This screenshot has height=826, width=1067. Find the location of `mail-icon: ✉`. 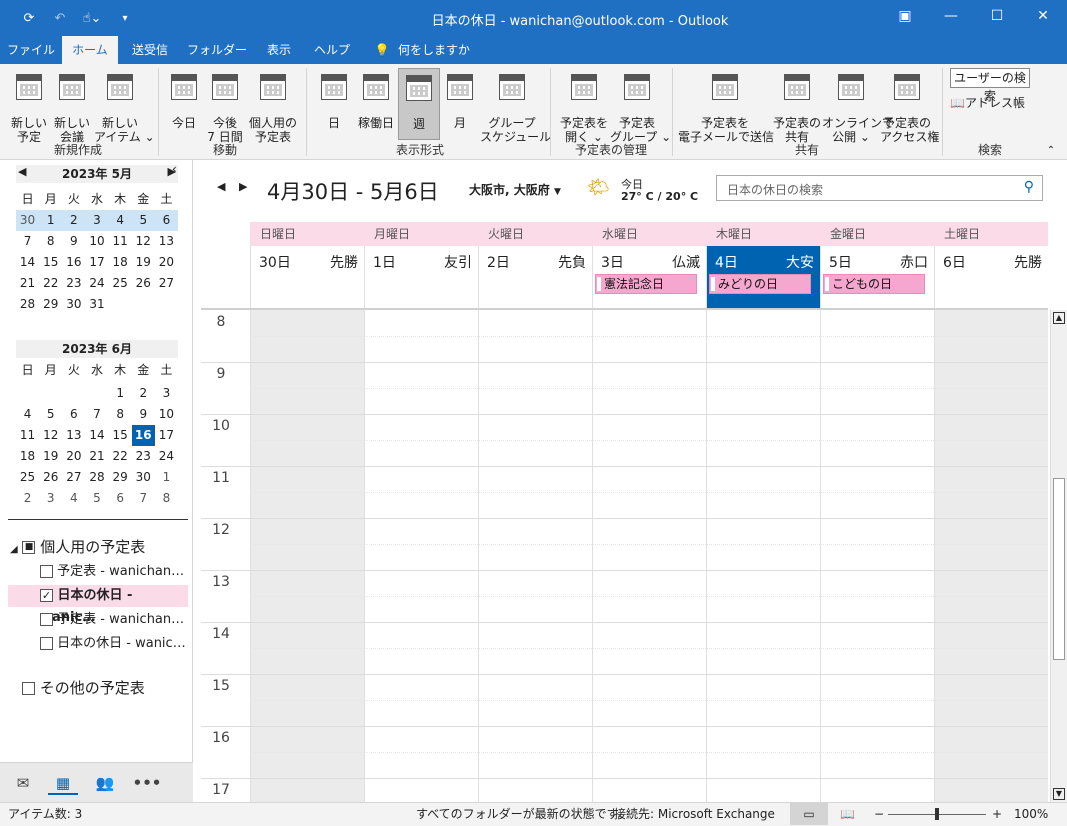

mail-icon: ✉ is located at coordinates (23, 783).